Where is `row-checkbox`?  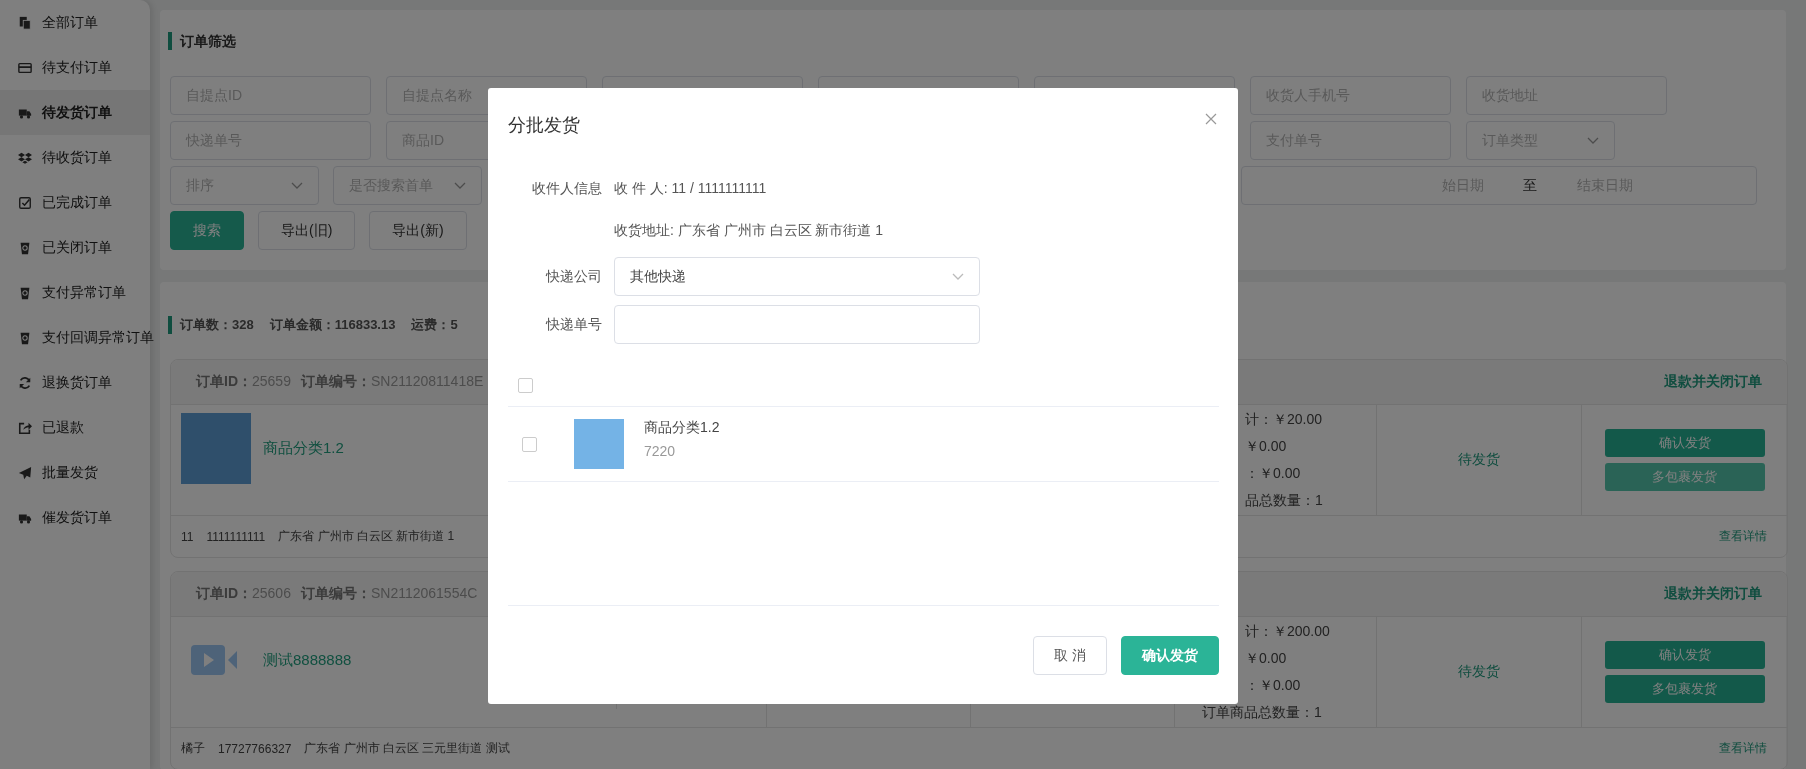 row-checkbox is located at coordinates (529, 444).